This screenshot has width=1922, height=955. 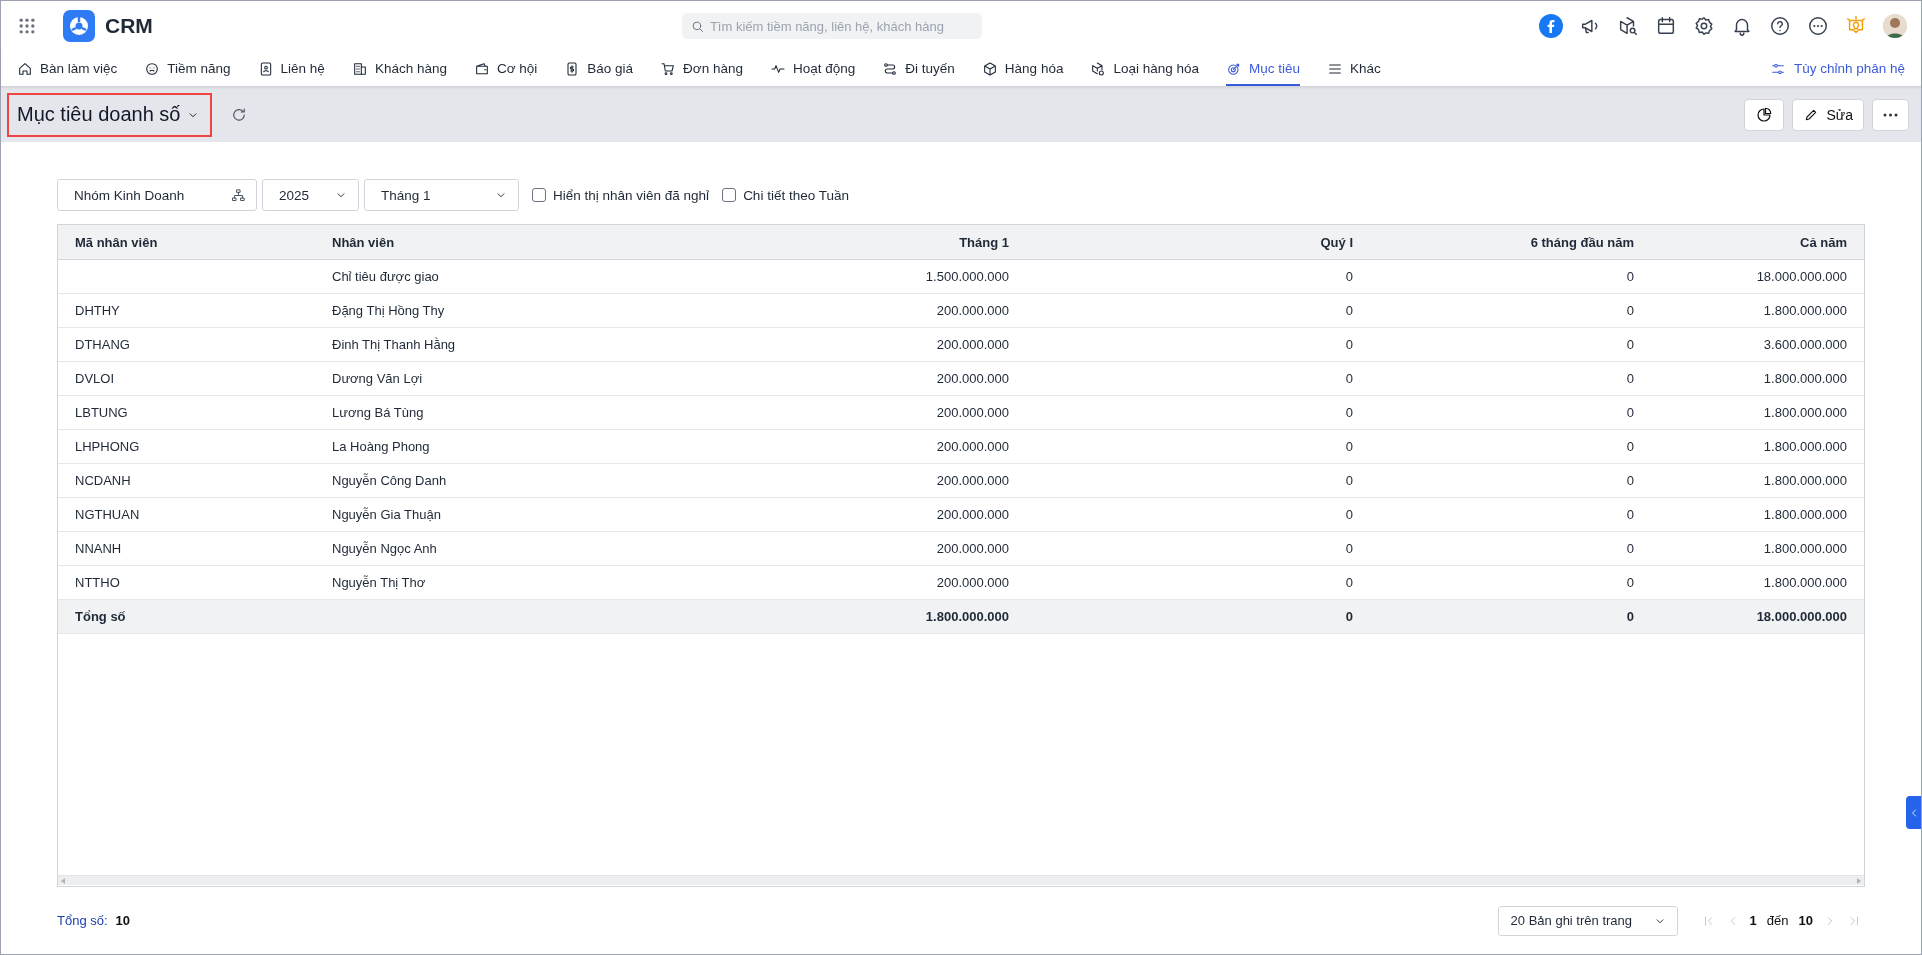 What do you see at coordinates (892, 242) in the screenshot?
I see `column-header: Tháng 1` at bounding box center [892, 242].